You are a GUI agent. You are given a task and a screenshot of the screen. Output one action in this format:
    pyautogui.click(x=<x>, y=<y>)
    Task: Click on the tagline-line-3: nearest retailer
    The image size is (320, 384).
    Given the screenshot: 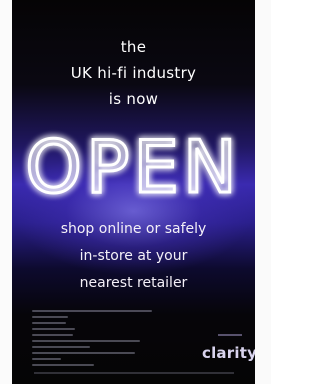 What is the action you would take?
    pyautogui.click(x=133, y=283)
    